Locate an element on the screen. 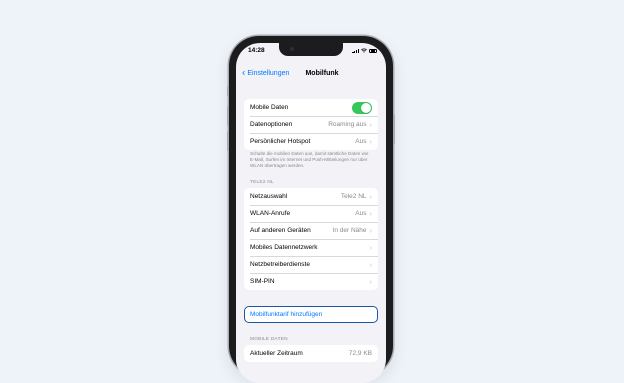 The height and width of the screenshot is (383, 624). row-wifi-calling: WLAN-Anrufe Aus › is located at coordinates (311, 213).